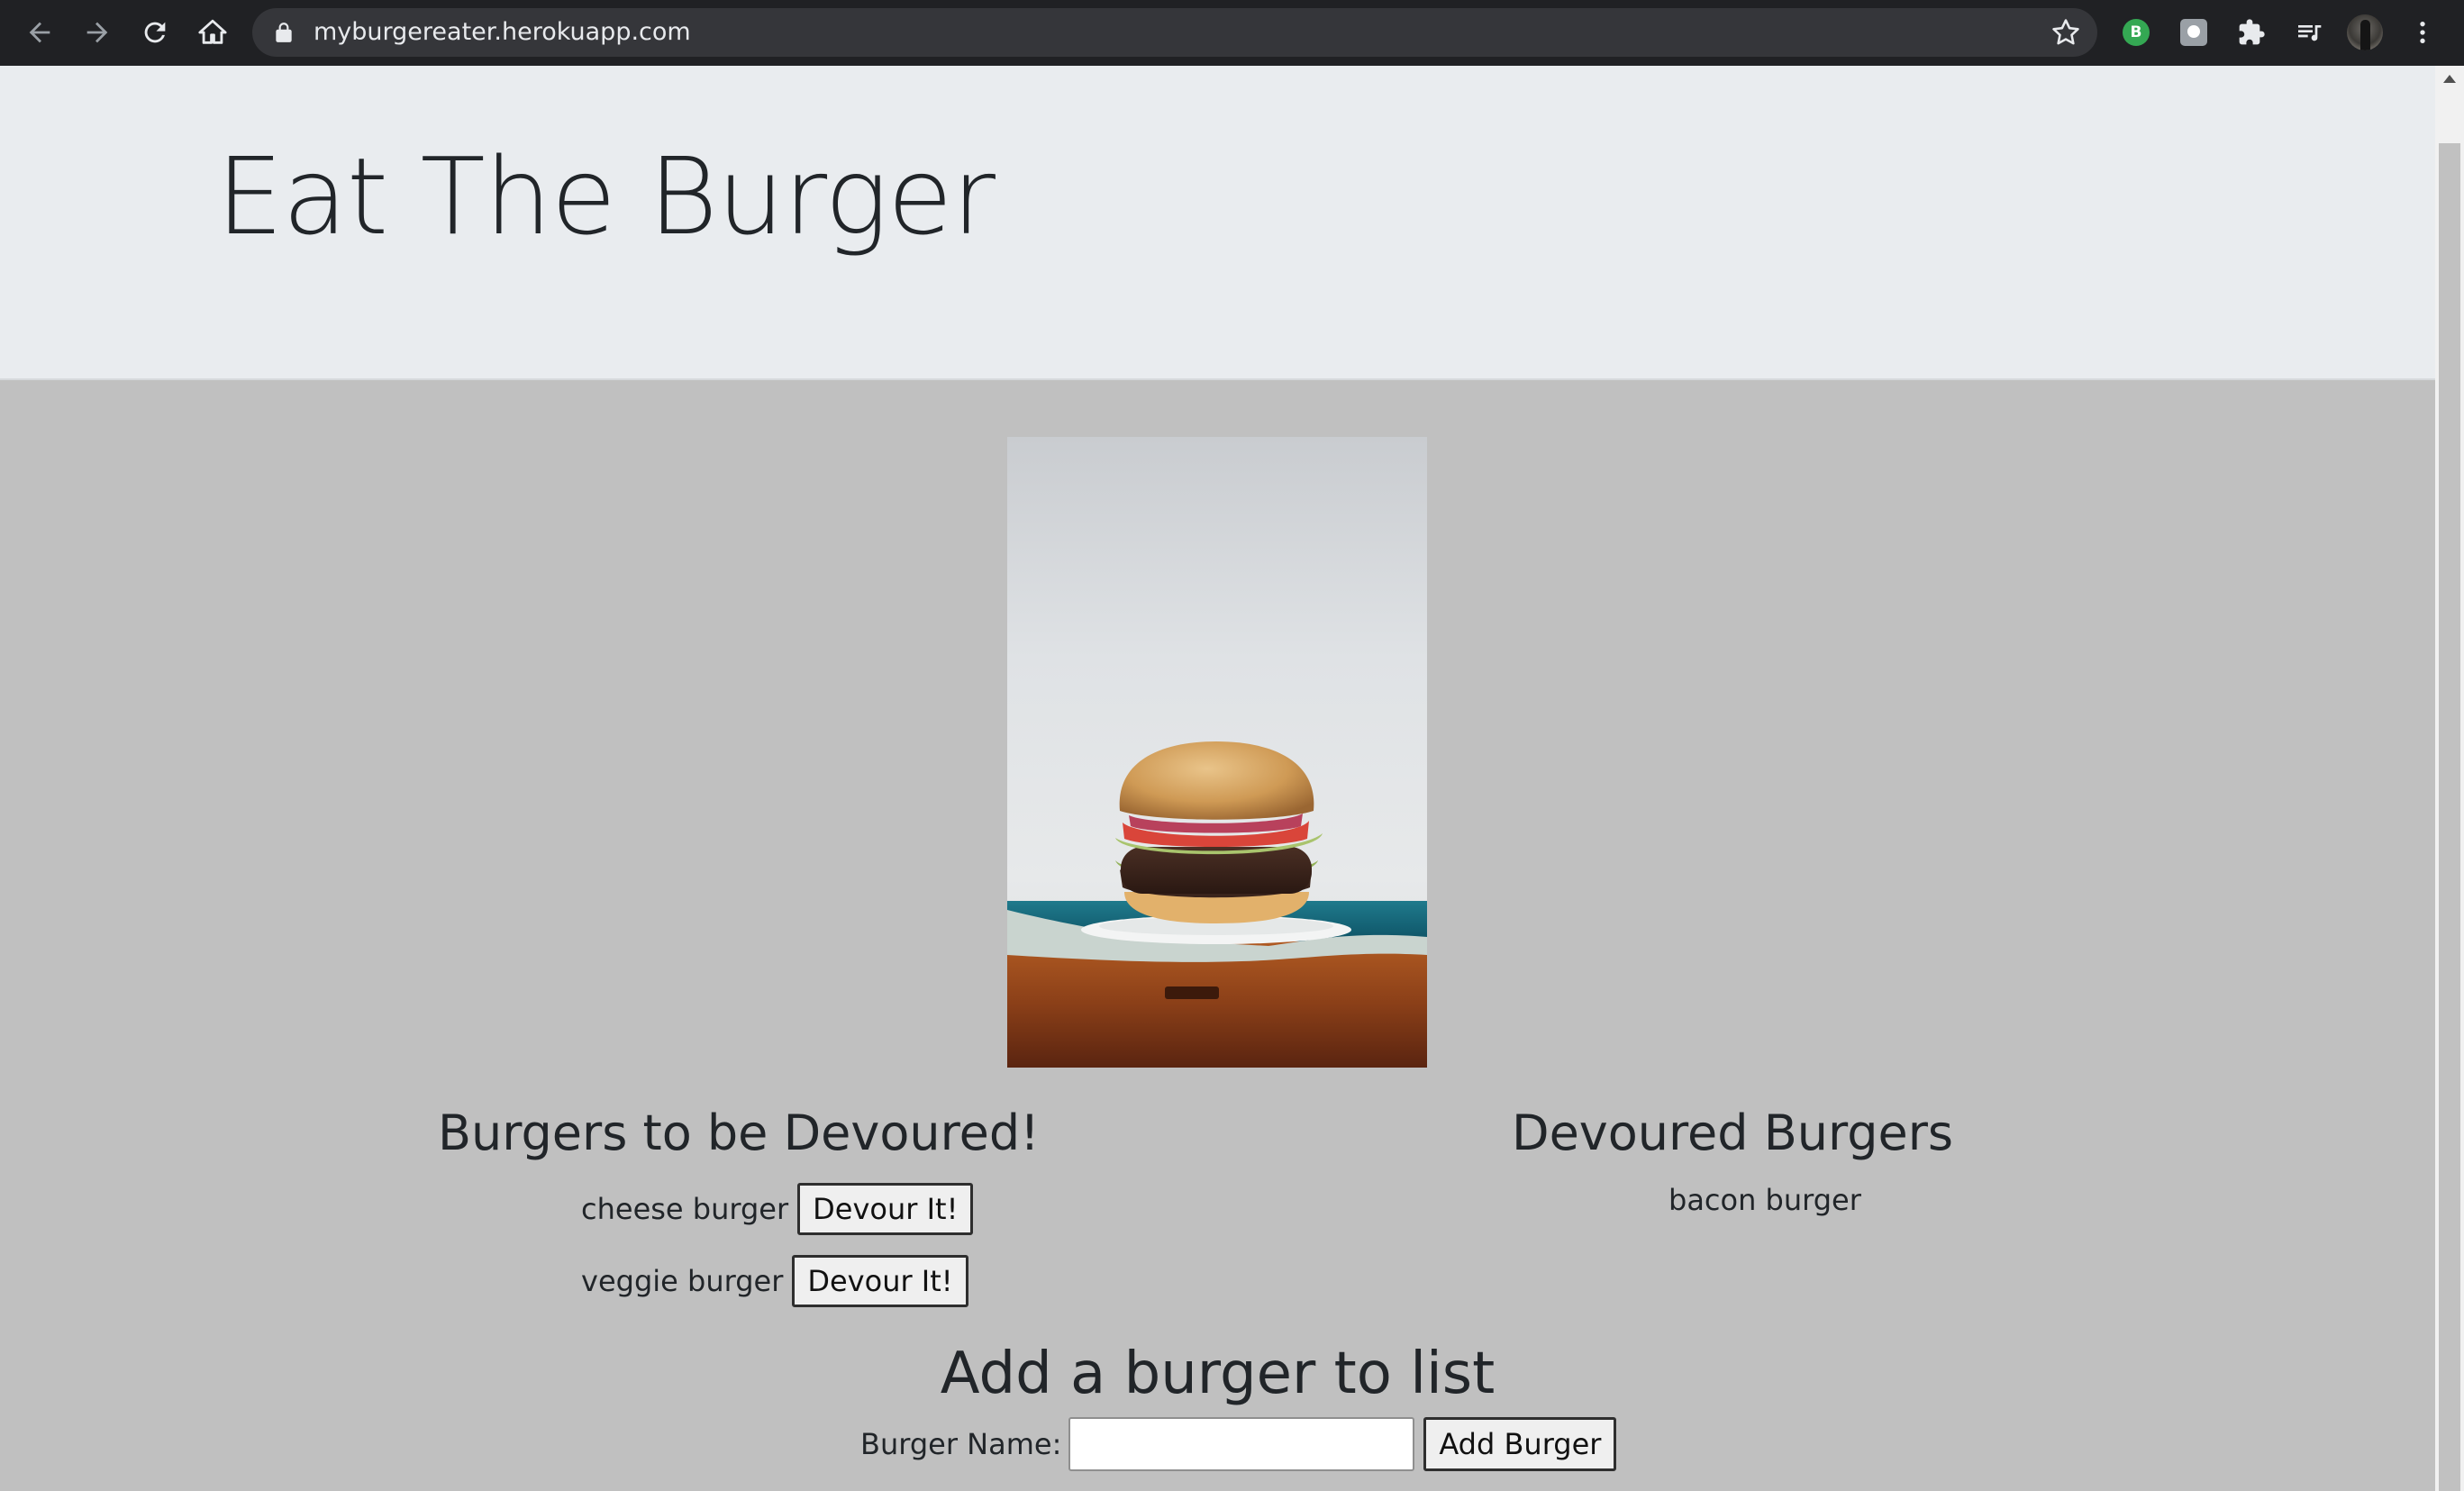 The image size is (2464, 1491). What do you see at coordinates (961, 1444) in the screenshot?
I see `burger-name-label: Burger Name:` at bounding box center [961, 1444].